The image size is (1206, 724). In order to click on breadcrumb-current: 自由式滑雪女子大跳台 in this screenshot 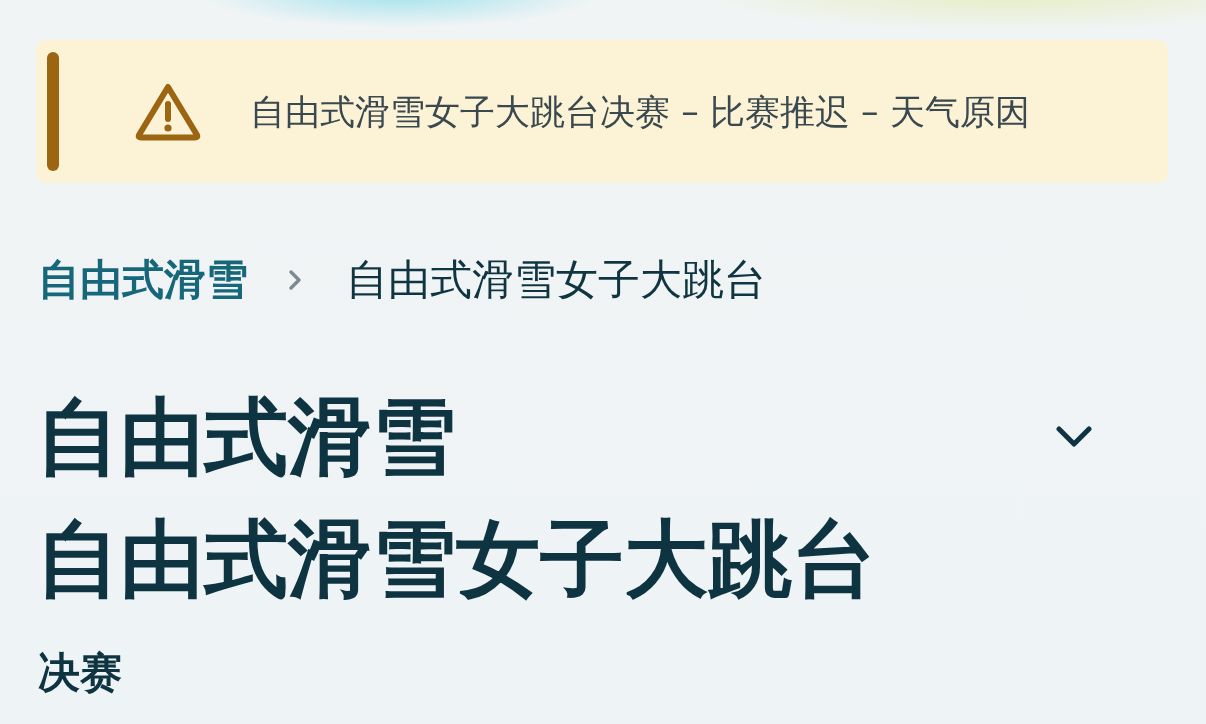, I will do `click(556, 280)`.